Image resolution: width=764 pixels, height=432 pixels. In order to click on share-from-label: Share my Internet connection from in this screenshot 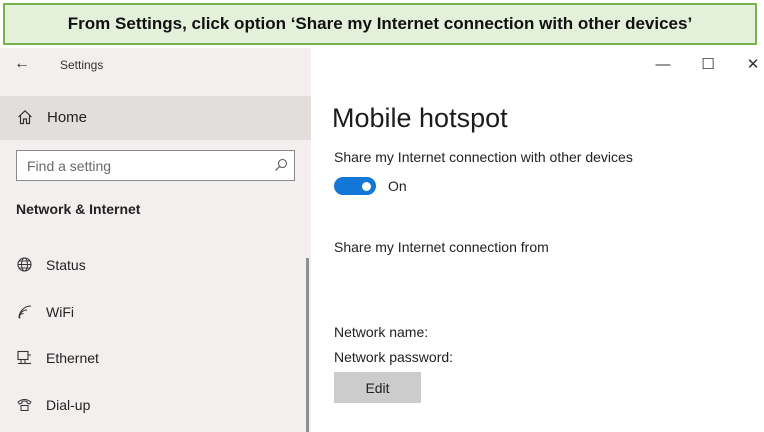, I will do `click(441, 247)`.